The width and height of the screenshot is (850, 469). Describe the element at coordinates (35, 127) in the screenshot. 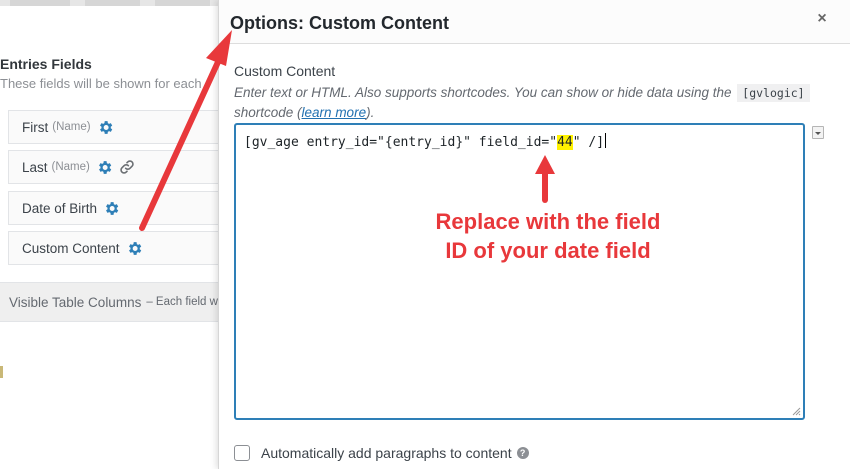

I see `field-name: First` at that location.